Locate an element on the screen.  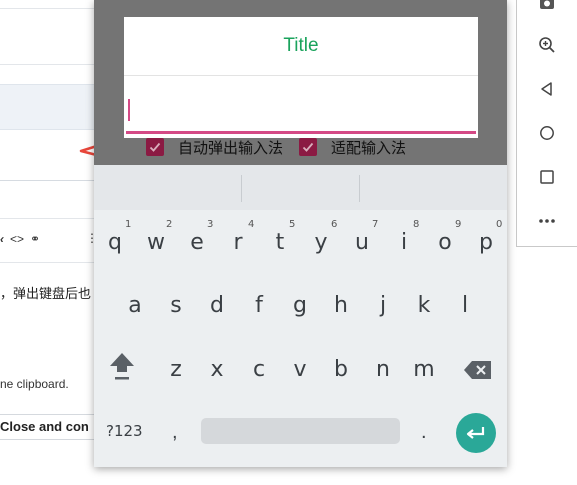
key-b: b is located at coordinates (341, 370).